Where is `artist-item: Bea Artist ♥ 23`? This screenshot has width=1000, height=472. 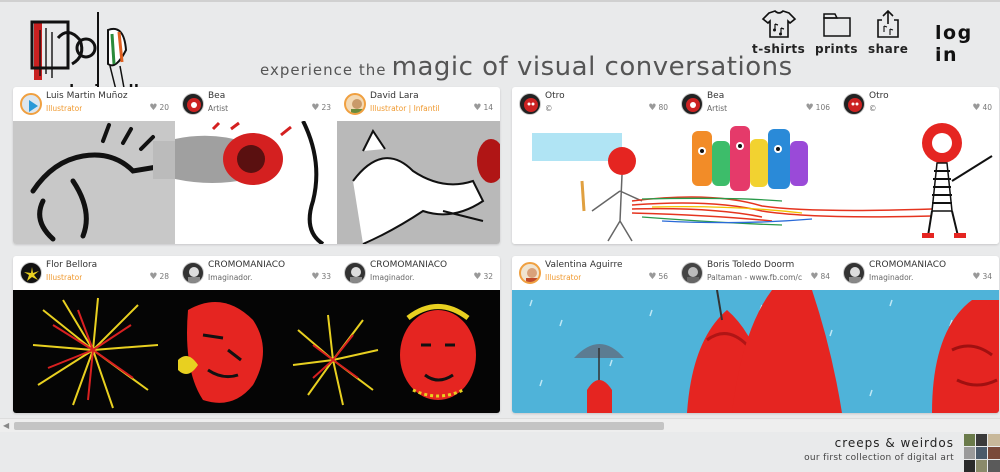
artist-item: Bea Artist ♥ 23 is located at coordinates (256, 104).